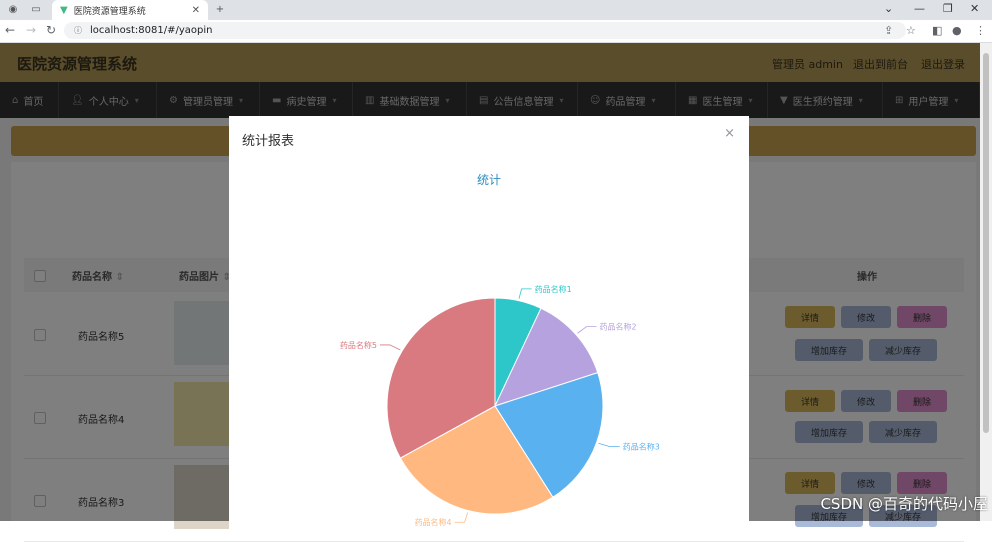 The height and width of the screenshot is (542, 992). I want to click on pie-label-2: 药品名称2, so click(618, 327).